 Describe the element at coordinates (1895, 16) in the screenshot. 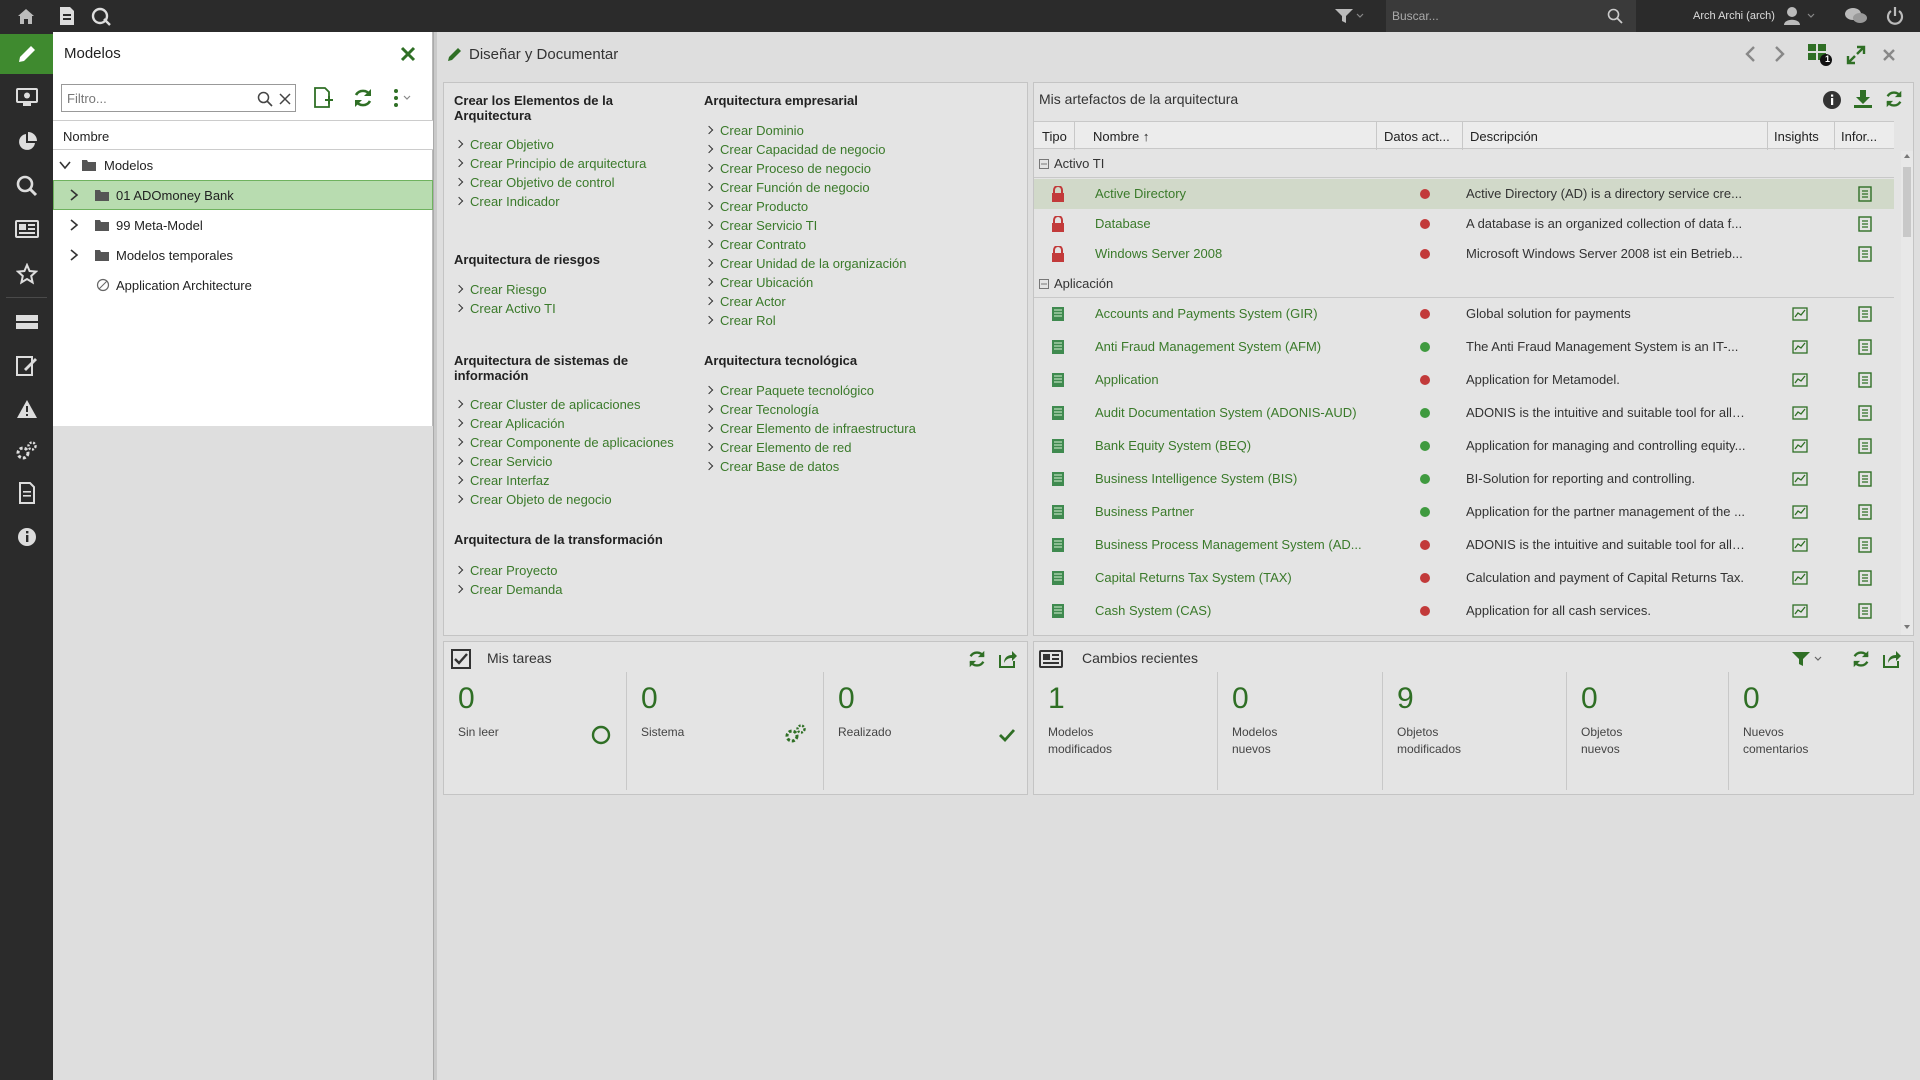

I see `power-icon` at that location.